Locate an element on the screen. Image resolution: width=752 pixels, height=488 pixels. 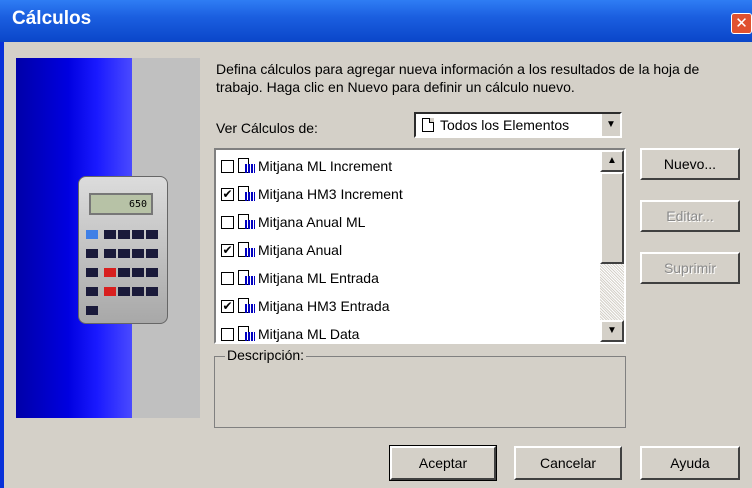
list-item: ✔ Mitjana HM3 Entrada is located at coordinates (408, 307).